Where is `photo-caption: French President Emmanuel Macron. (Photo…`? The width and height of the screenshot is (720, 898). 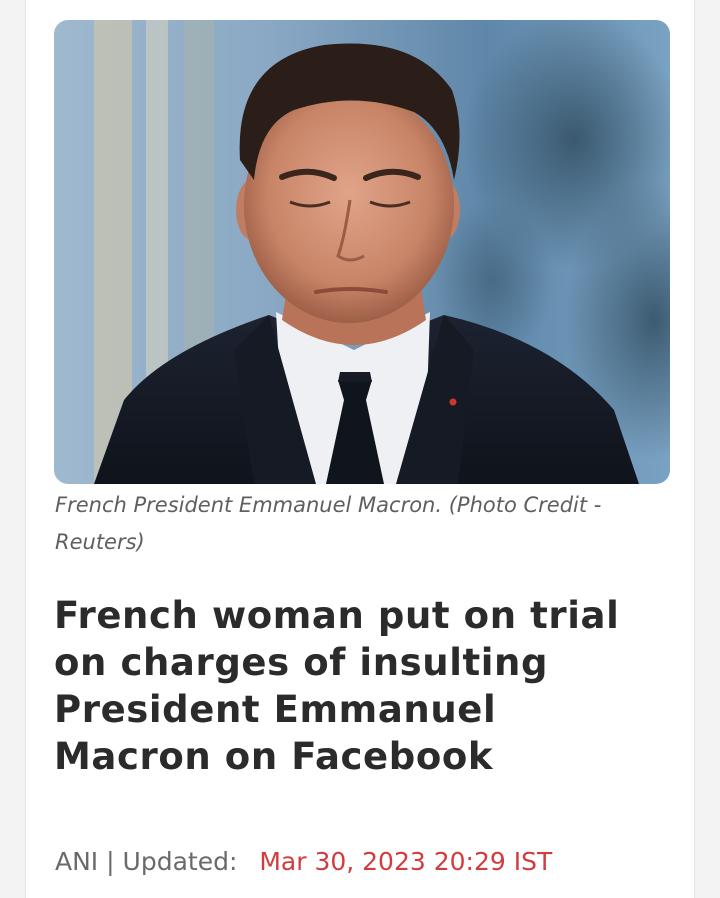 photo-caption: French President Emmanuel Macron. (Photo… is located at coordinates (328, 523).